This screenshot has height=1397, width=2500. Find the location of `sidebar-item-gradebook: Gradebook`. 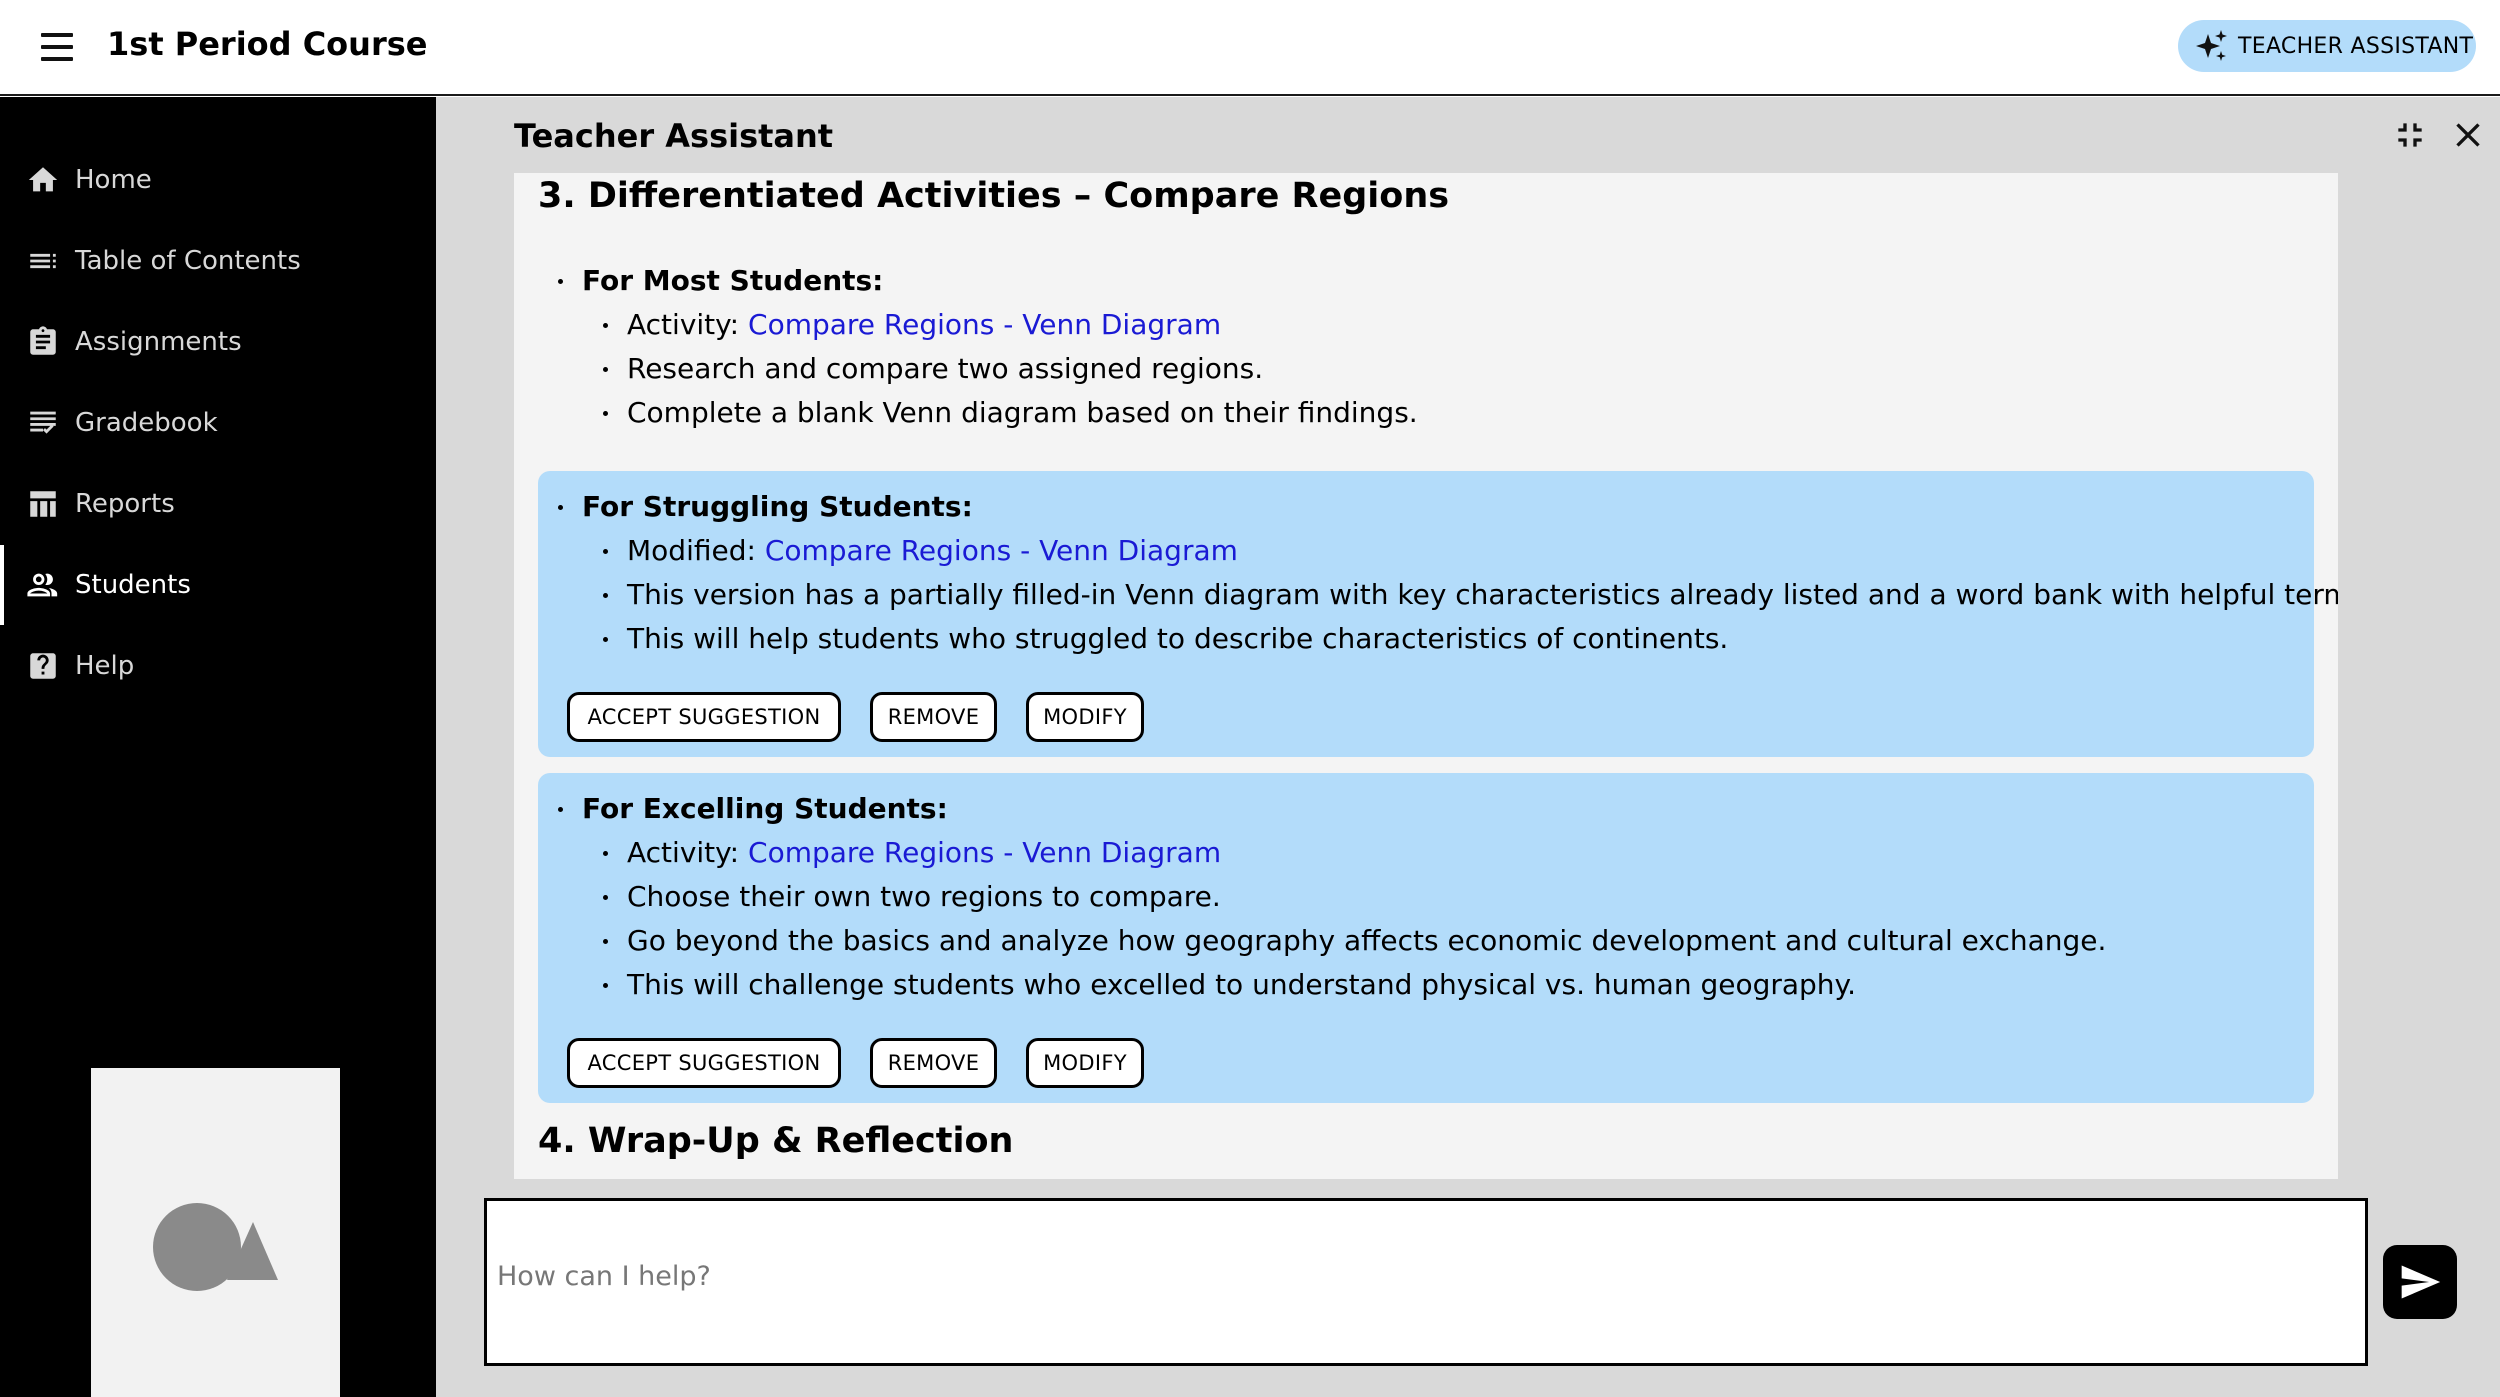

sidebar-item-gradebook: Gradebook is located at coordinates (218, 423).